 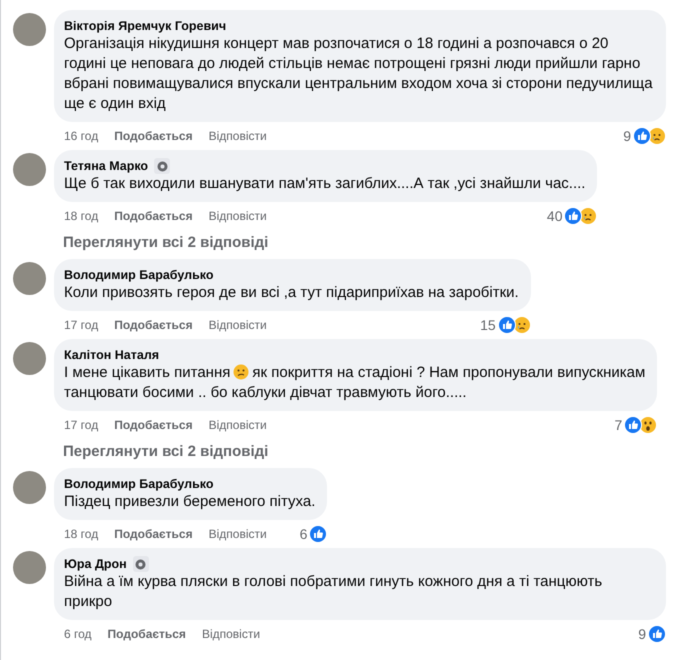 What do you see at coordinates (106, 166) in the screenshot?
I see `author-name: Тетяна Марко` at bounding box center [106, 166].